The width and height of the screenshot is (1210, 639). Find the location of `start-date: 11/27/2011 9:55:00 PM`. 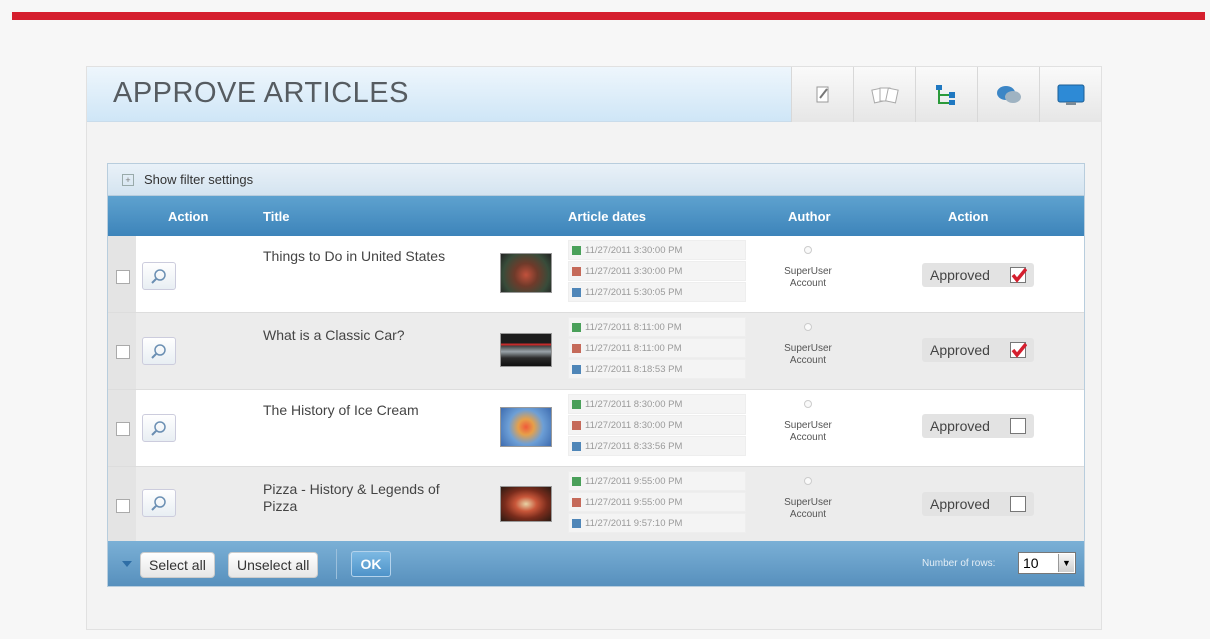

start-date: 11/27/2011 9:55:00 PM is located at coordinates (634, 481).